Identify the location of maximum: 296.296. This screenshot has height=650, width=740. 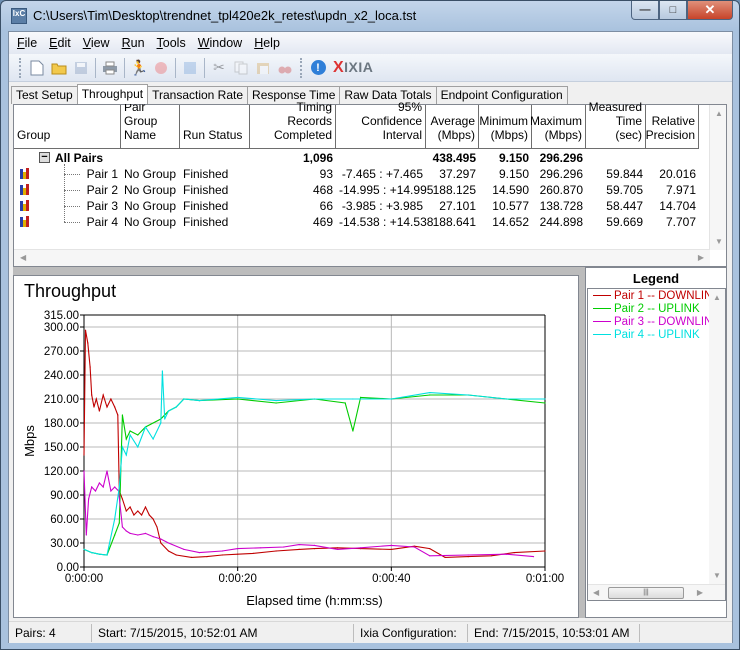
(561, 174).